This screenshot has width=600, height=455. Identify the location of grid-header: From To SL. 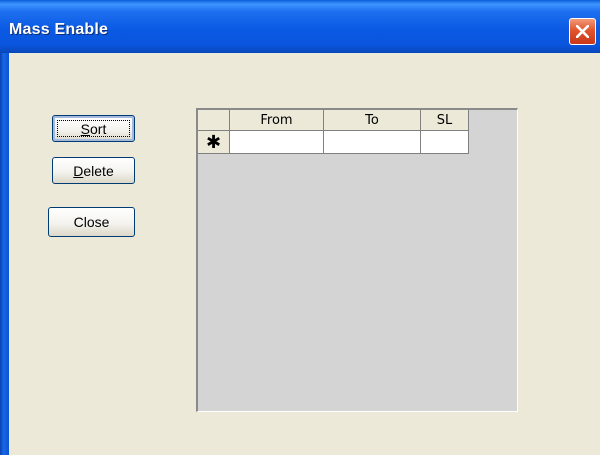
(333, 120).